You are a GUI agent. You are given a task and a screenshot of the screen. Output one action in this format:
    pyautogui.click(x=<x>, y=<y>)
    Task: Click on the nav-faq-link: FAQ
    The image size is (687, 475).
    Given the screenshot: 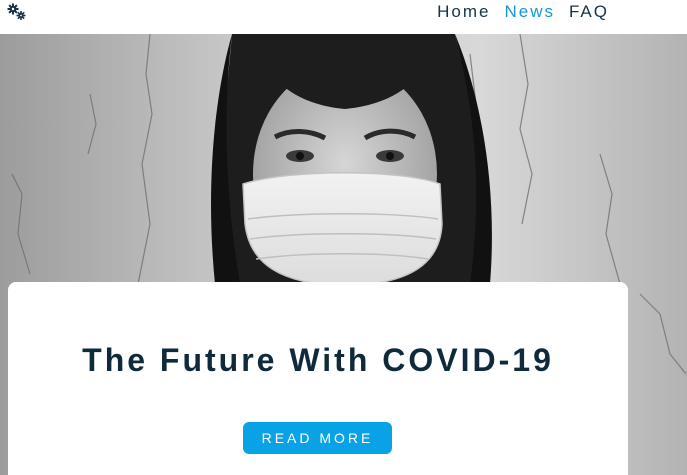 What is the action you would take?
    pyautogui.click(x=589, y=12)
    